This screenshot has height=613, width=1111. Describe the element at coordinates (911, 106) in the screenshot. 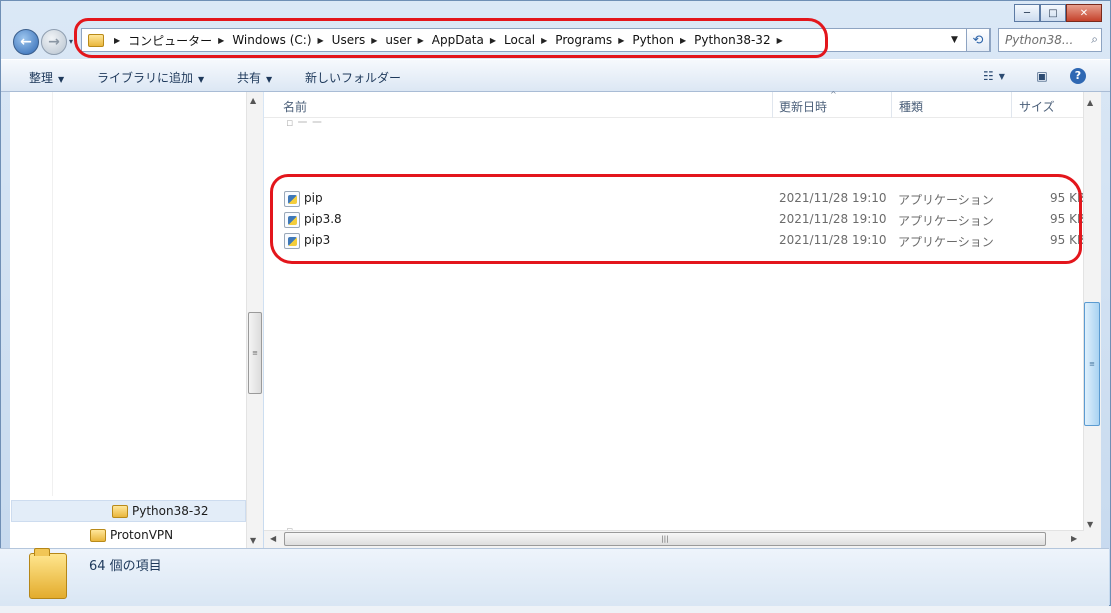

I see `column-type: 種類` at that location.